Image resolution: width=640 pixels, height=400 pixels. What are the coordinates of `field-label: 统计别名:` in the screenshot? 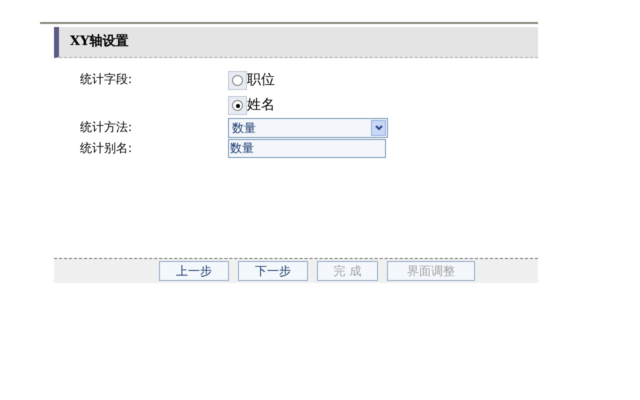 It's located at (107, 148).